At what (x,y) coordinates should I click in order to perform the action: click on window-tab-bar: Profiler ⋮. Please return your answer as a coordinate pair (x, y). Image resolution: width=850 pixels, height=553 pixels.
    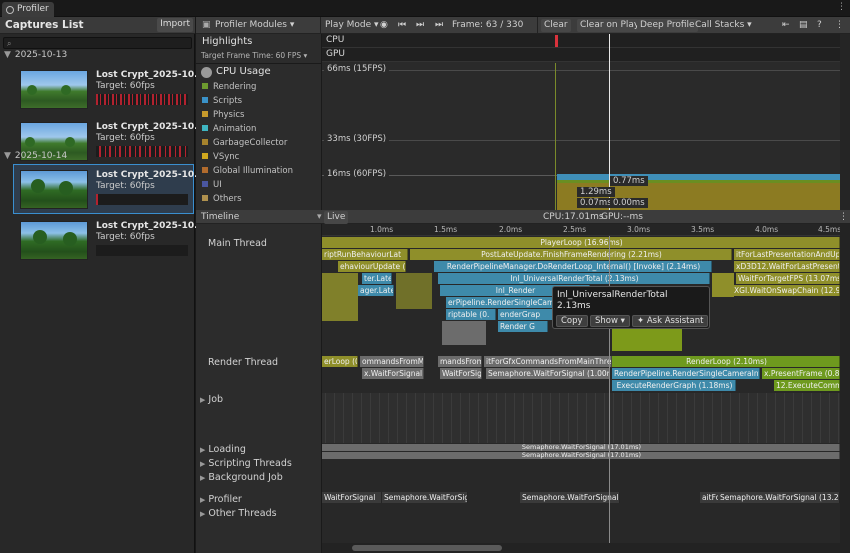
    Looking at the image, I should click on (425, 9).